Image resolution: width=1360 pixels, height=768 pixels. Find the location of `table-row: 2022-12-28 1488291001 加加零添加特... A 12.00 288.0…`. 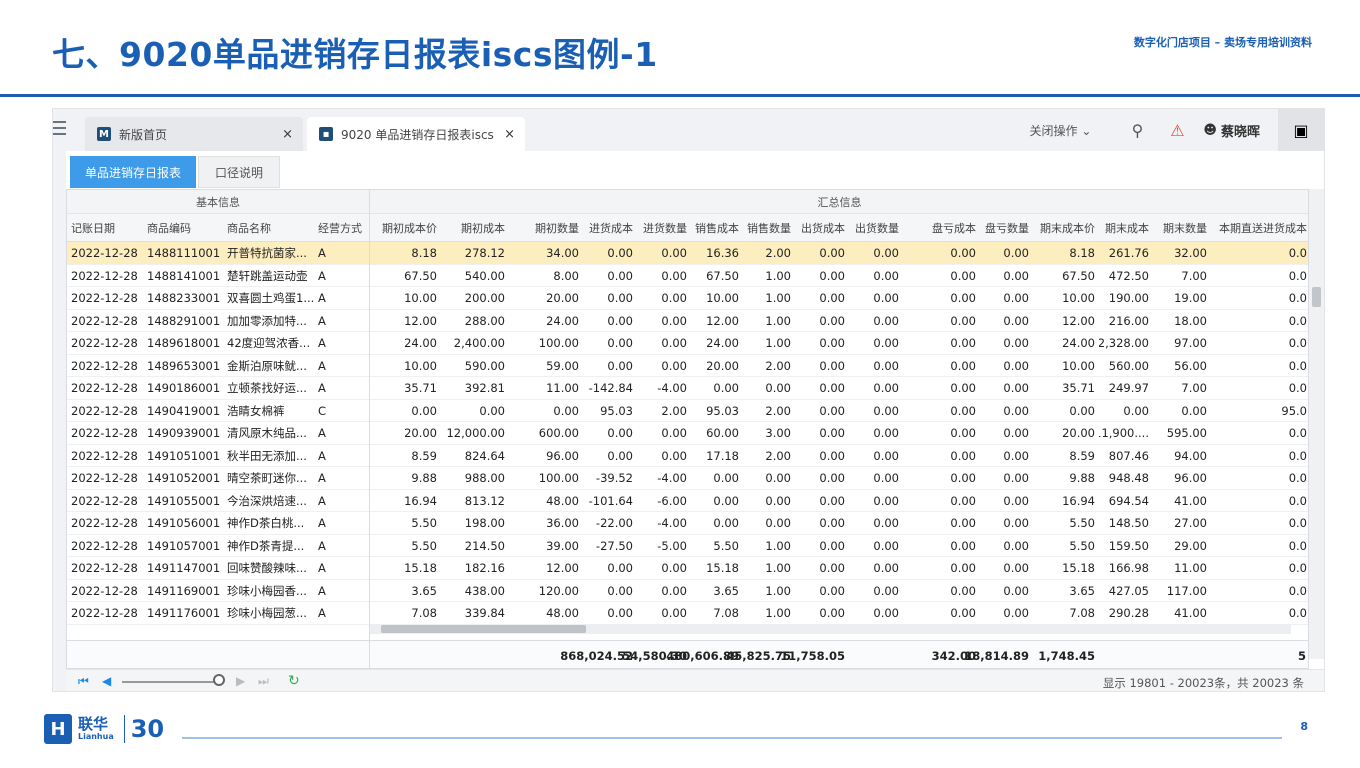

table-row: 2022-12-28 1488291001 加加零添加特... A 12.00 288.0… is located at coordinates (687, 321).